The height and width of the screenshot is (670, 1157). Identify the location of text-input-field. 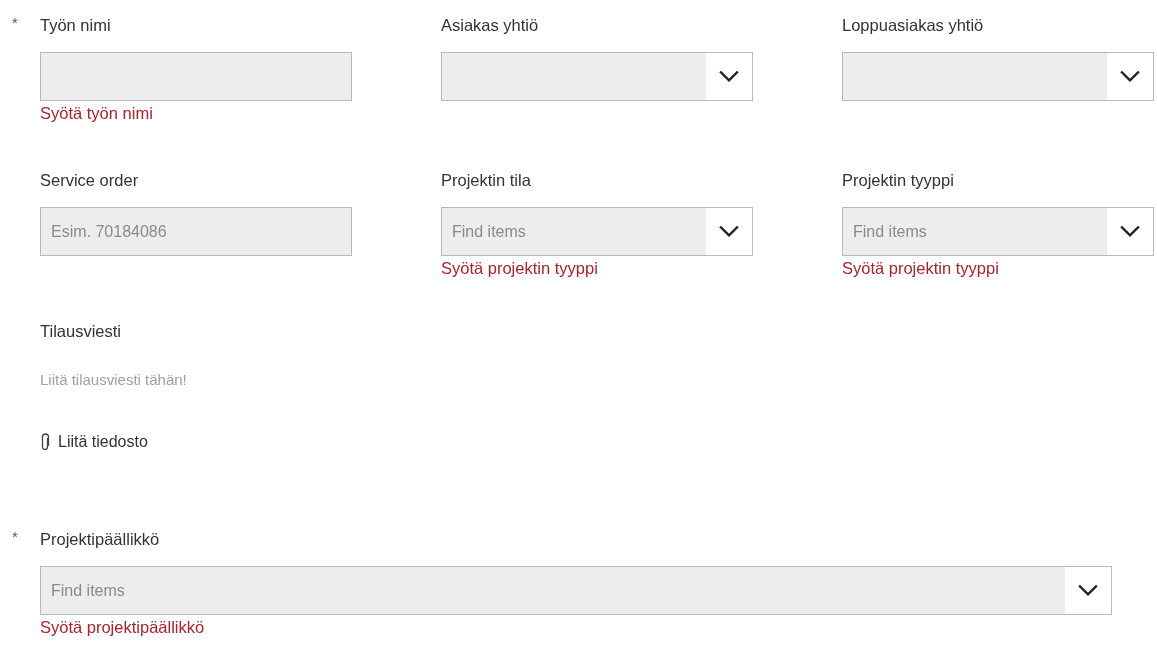
(196, 76).